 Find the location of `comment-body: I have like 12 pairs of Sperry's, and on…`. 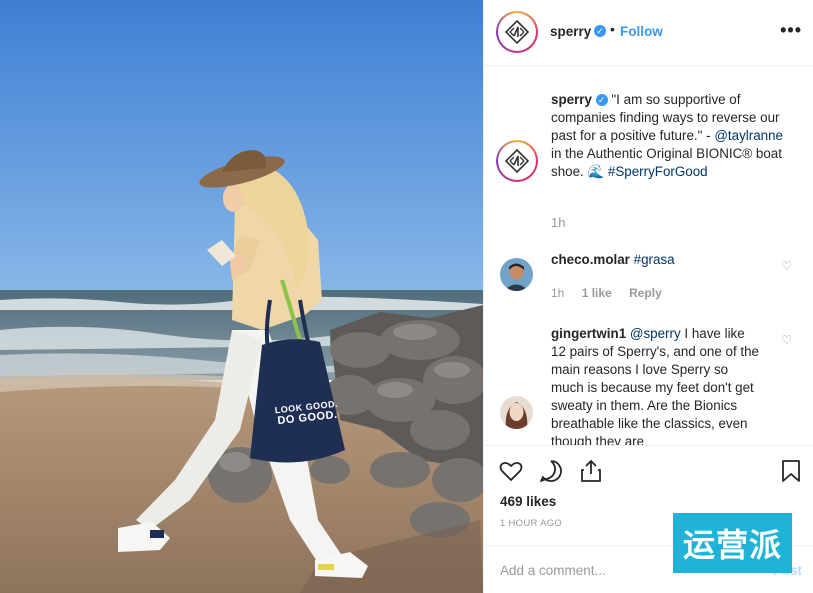

comment-body: I have like 12 pairs of Sperry's, and on… is located at coordinates (655, 385).